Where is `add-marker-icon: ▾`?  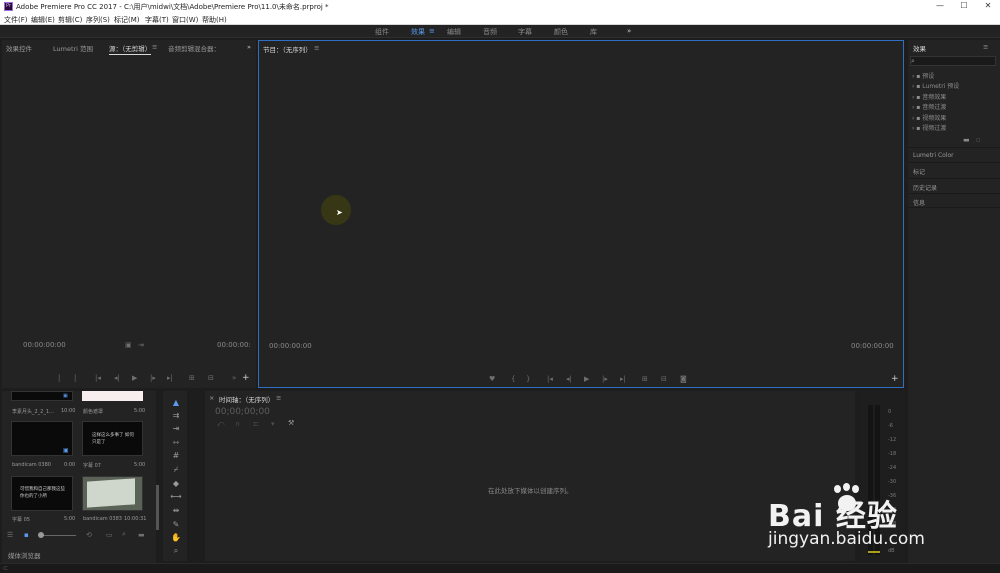
add-marker-icon: ▾ is located at coordinates (273, 424).